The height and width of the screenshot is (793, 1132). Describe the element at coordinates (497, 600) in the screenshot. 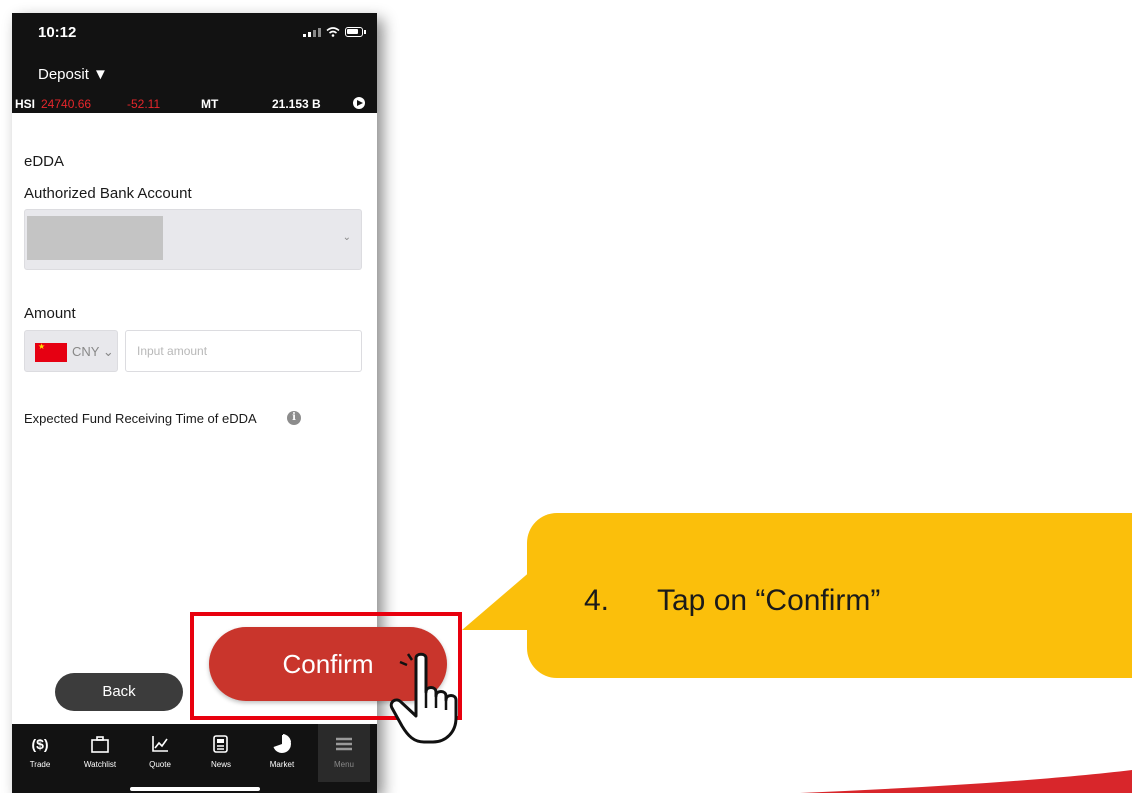

I see `callout-pointer` at that location.